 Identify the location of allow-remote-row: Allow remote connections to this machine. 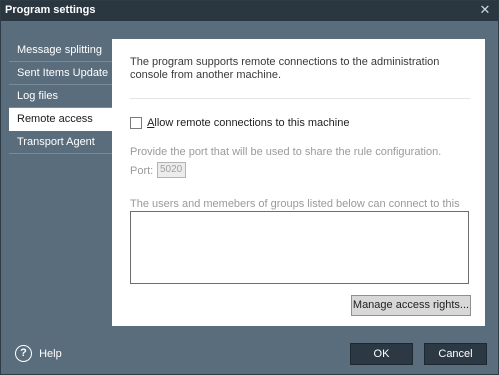
(239, 123).